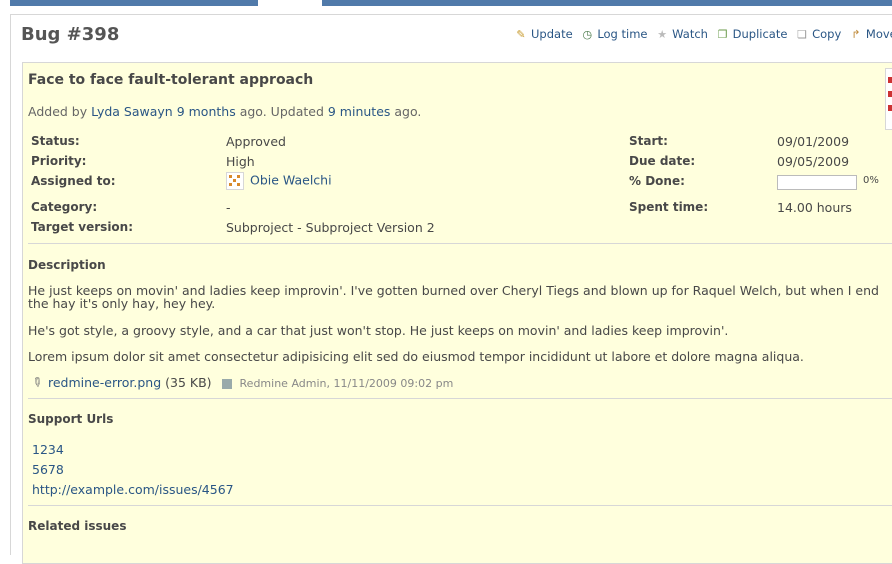  What do you see at coordinates (67, 265) in the screenshot?
I see `description-title: Description` at bounding box center [67, 265].